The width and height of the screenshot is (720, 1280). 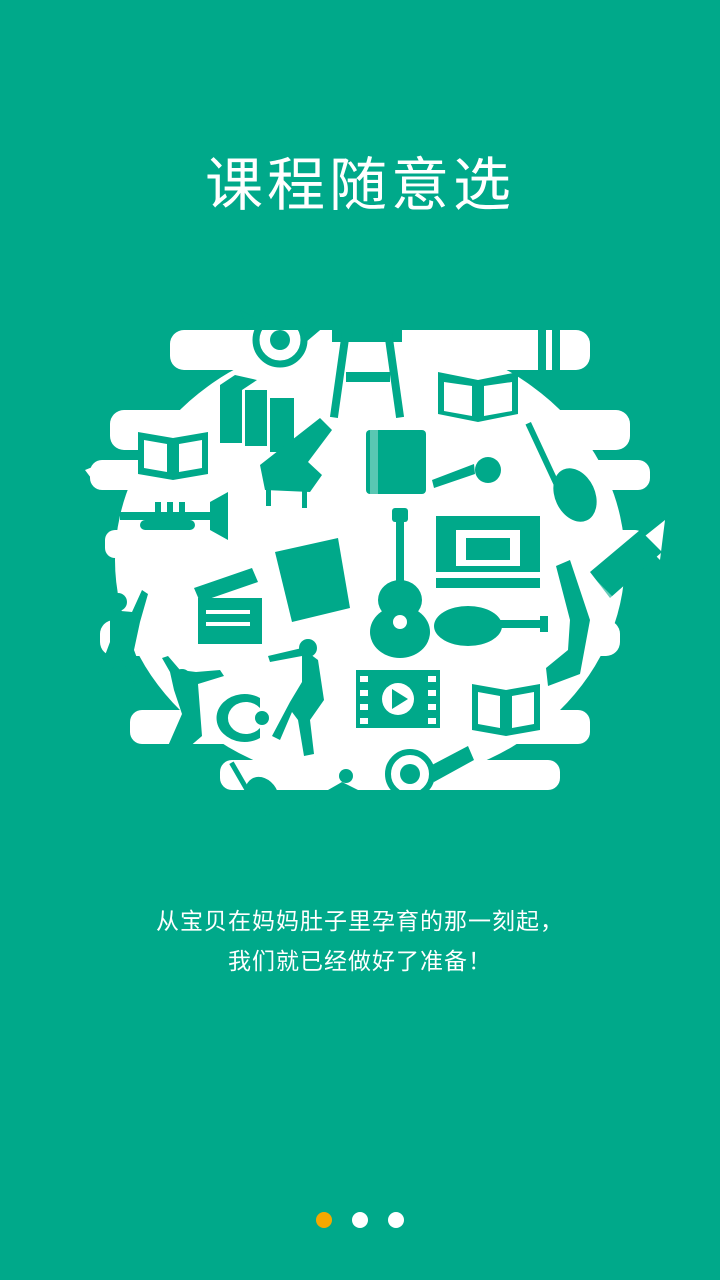 I want to click on description: 从宝贝在妈妈肚子里孕育的那一刻起， 我们就已经做好了准备！, so click(x=360, y=942).